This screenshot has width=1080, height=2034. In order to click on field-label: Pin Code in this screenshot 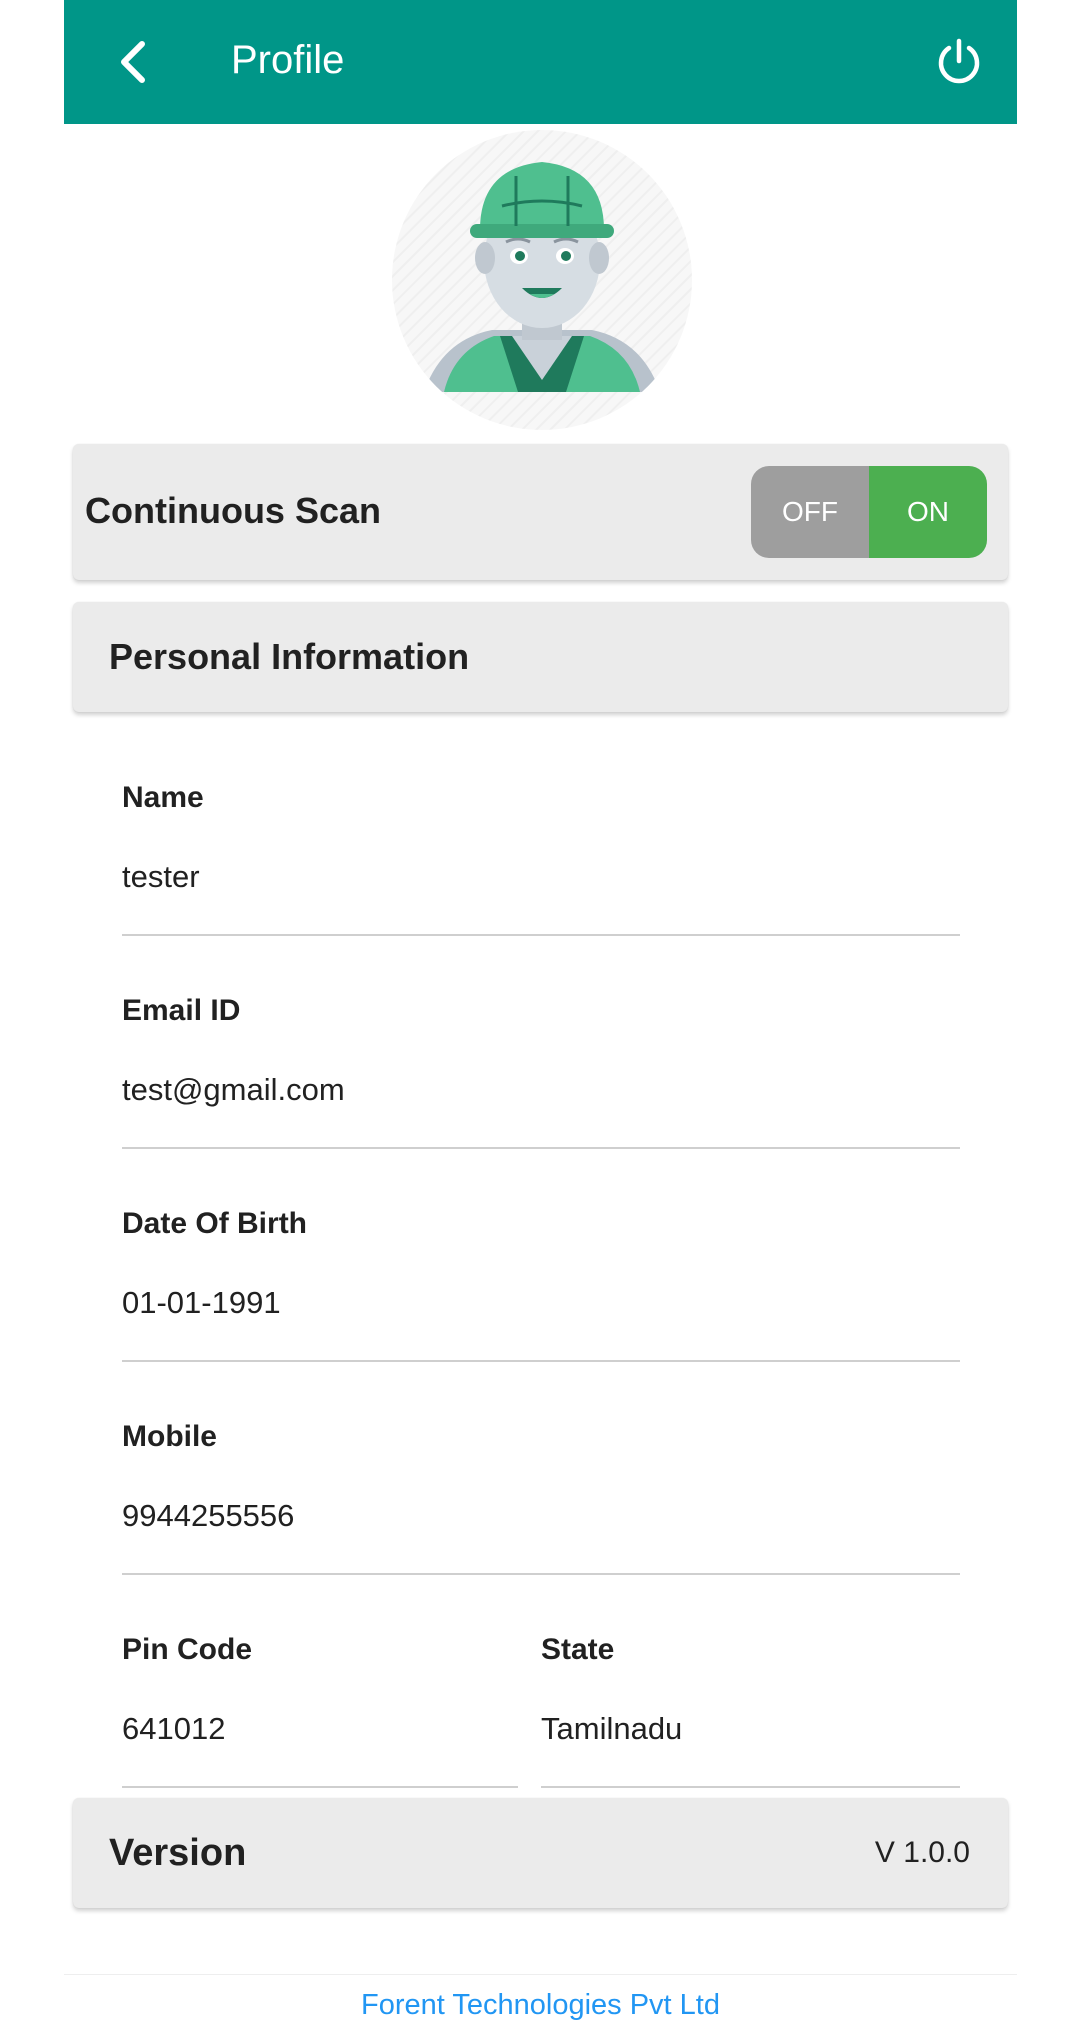, I will do `click(187, 1649)`.